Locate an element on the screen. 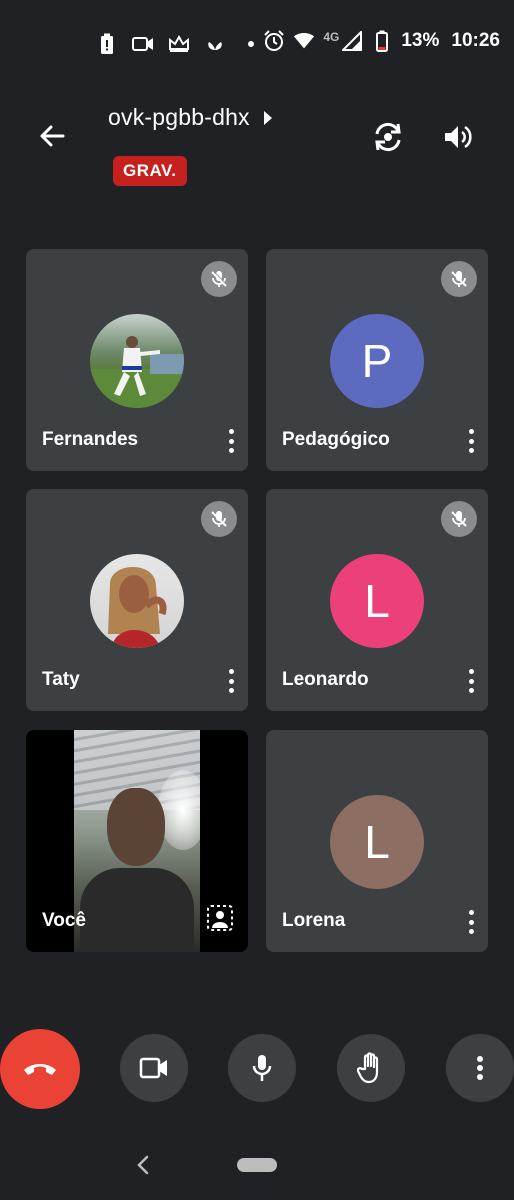 Image resolution: width=514 pixels, height=1200 pixels. sprout-icon is located at coordinates (215, 44).